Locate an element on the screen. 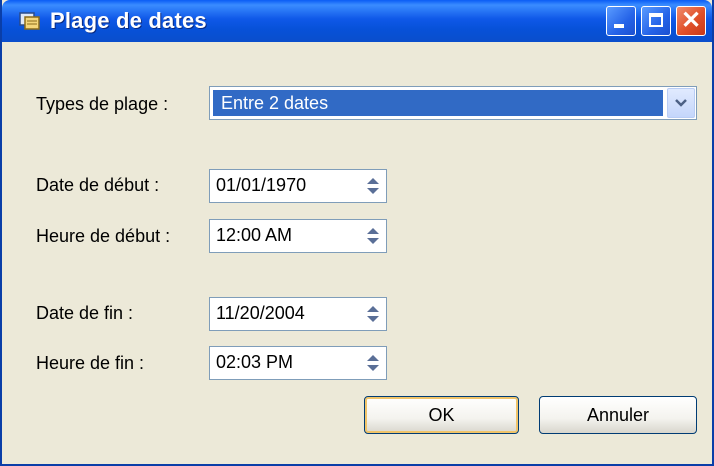  maximize-icon is located at coordinates (656, 20).